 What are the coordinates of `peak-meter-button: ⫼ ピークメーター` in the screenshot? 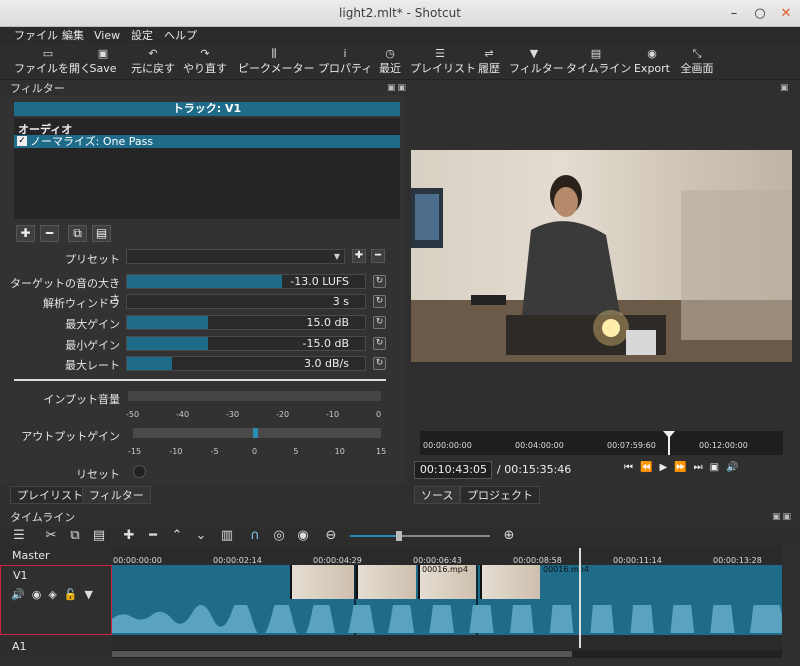 It's located at (276, 62).